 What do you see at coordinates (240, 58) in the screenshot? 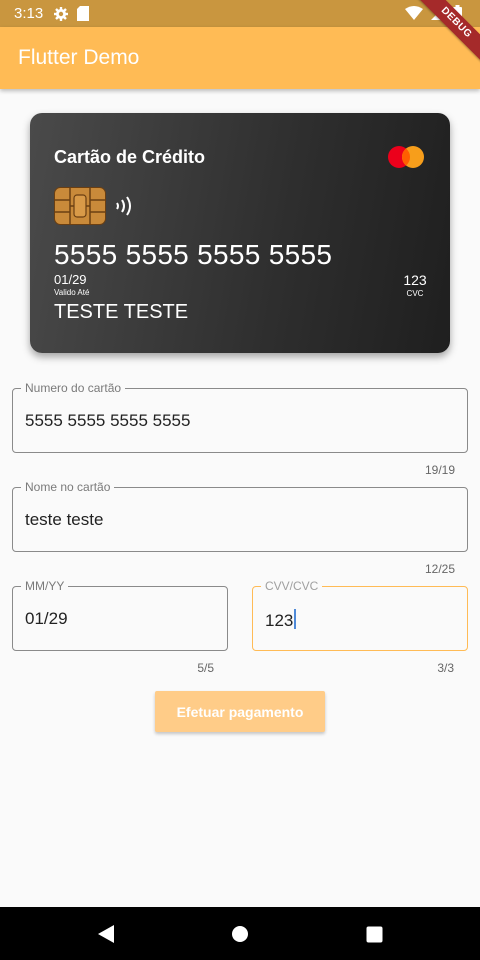
I see `app-bar: Flutter Demo` at bounding box center [240, 58].